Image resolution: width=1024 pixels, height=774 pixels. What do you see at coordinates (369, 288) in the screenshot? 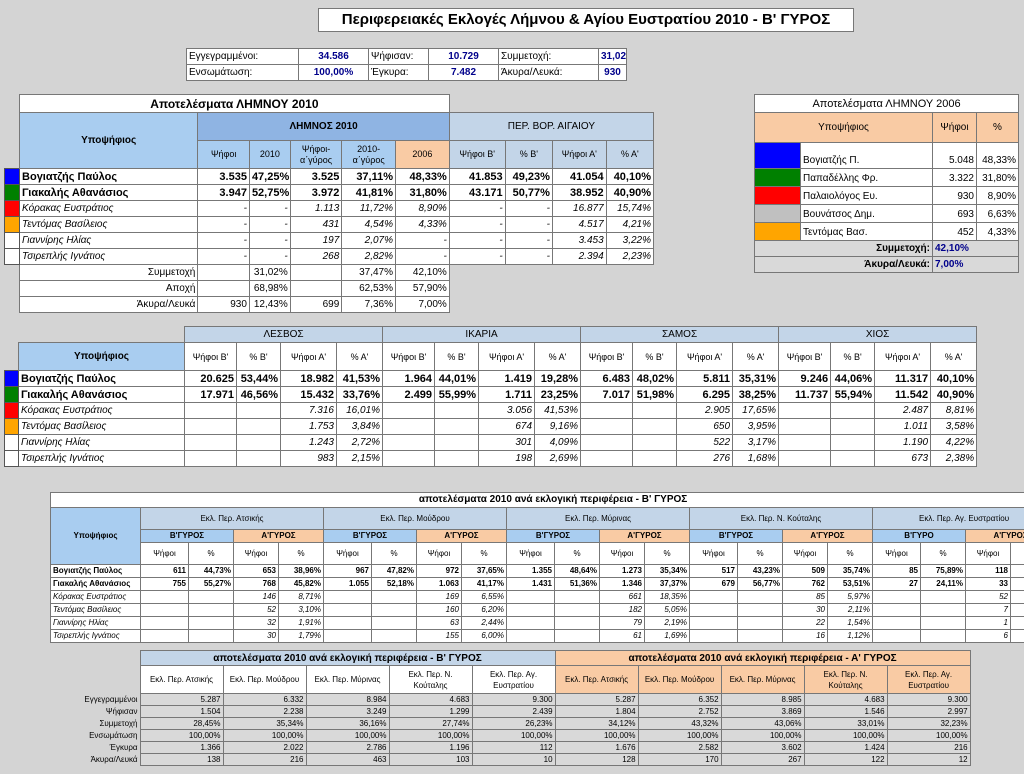
I see `footer-value: 62,53%` at bounding box center [369, 288].